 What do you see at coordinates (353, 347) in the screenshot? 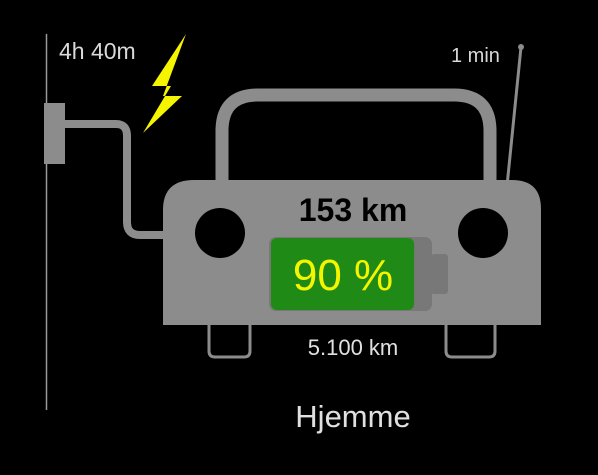
I see `odometer-reading: 5.100 km` at bounding box center [353, 347].